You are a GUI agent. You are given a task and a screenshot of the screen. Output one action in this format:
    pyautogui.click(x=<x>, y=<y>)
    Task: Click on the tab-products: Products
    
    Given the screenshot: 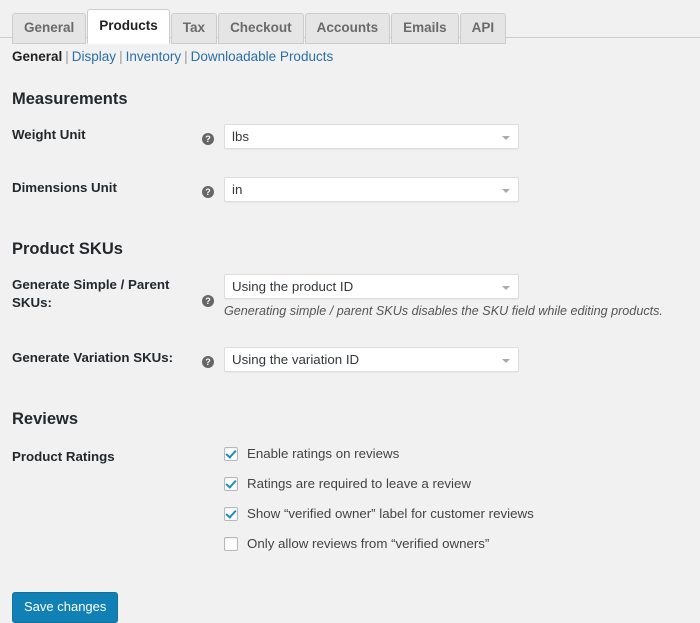 What is the action you would take?
    pyautogui.click(x=128, y=26)
    